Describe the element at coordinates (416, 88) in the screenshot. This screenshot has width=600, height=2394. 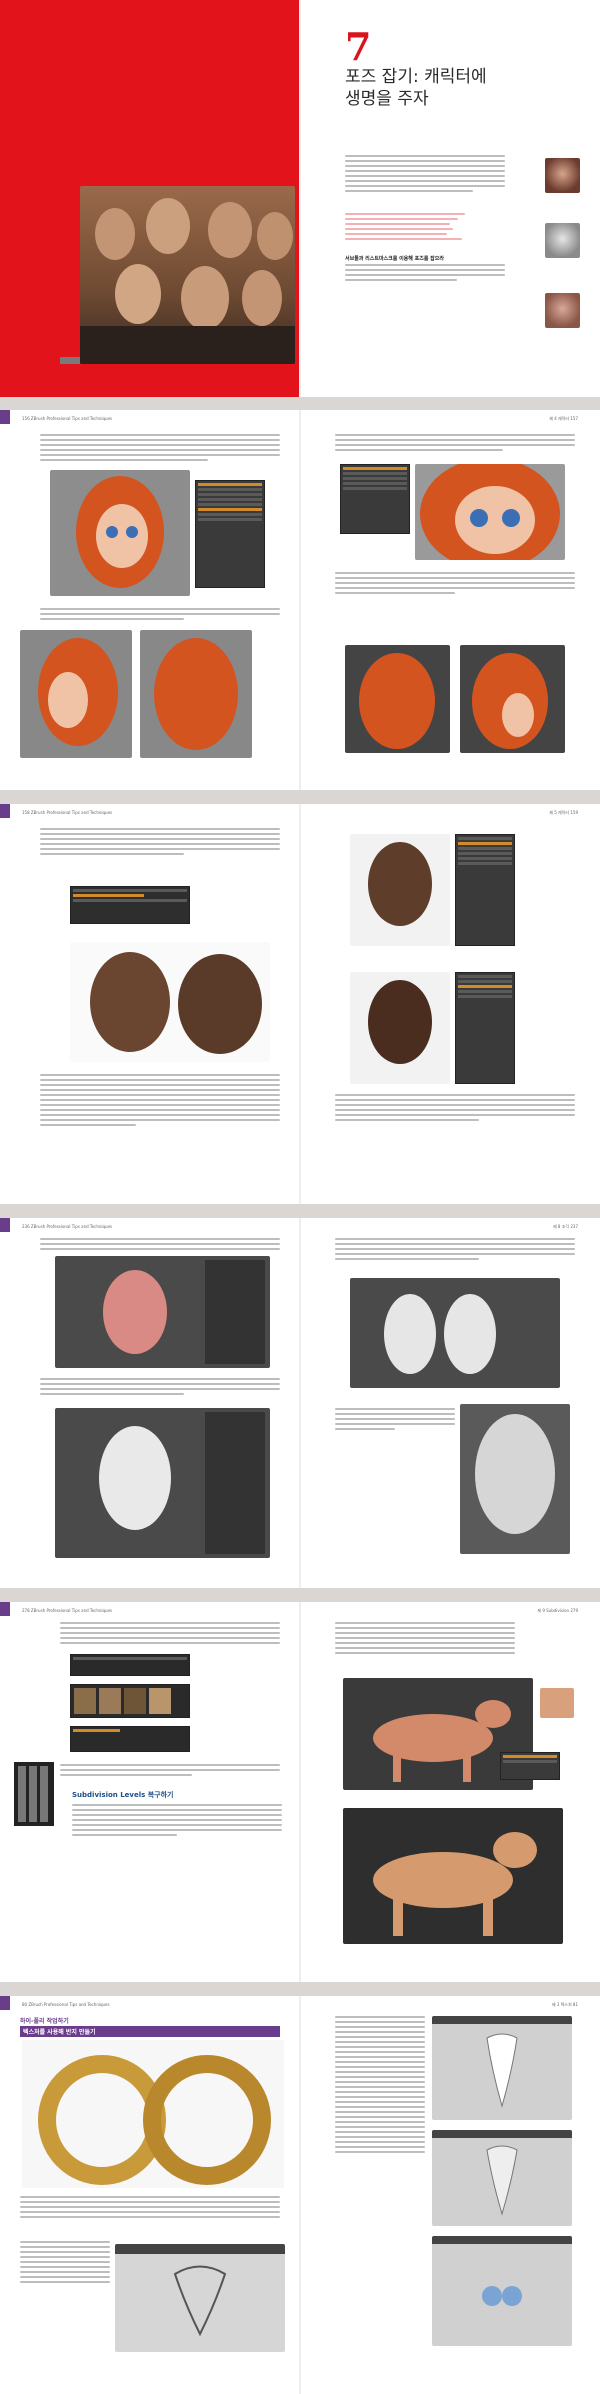
I see `chapter-title: 포즈 잡기: 캐릭터에 생명을 주자` at that location.